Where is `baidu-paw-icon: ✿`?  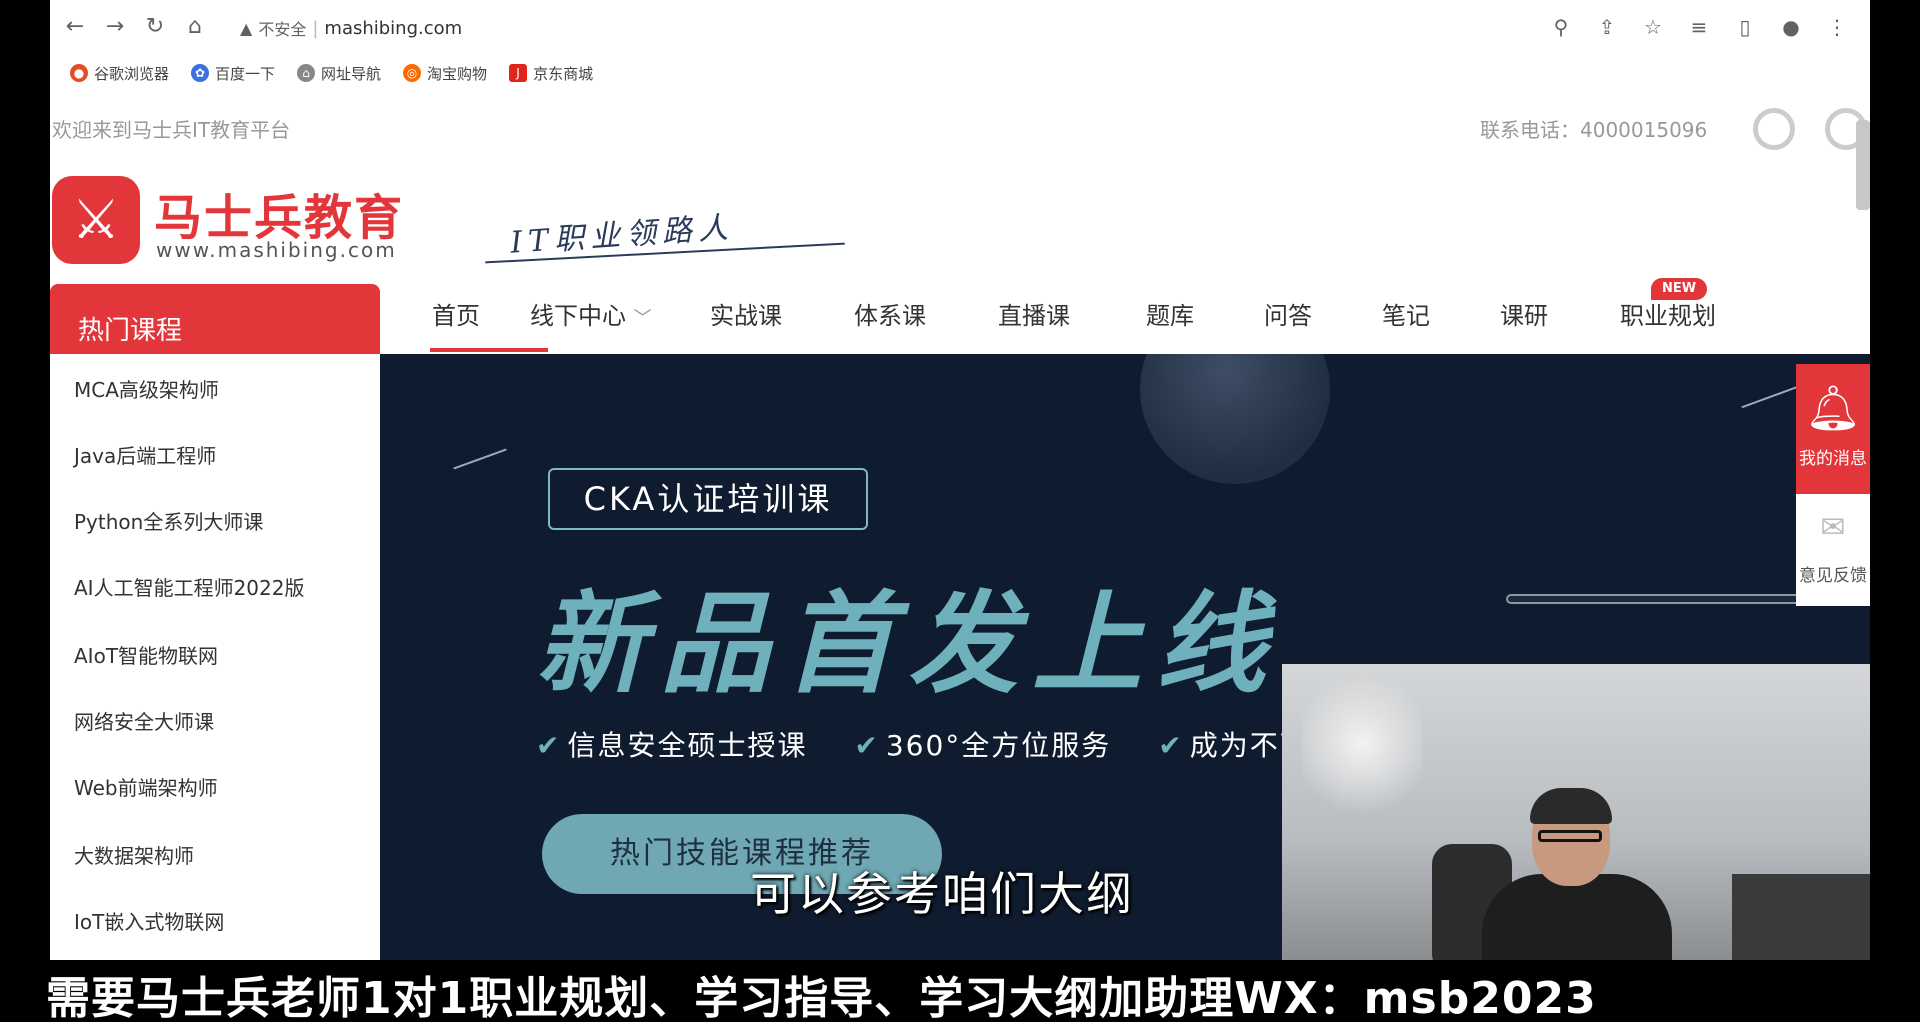
baidu-paw-icon: ✿ is located at coordinates (200, 73).